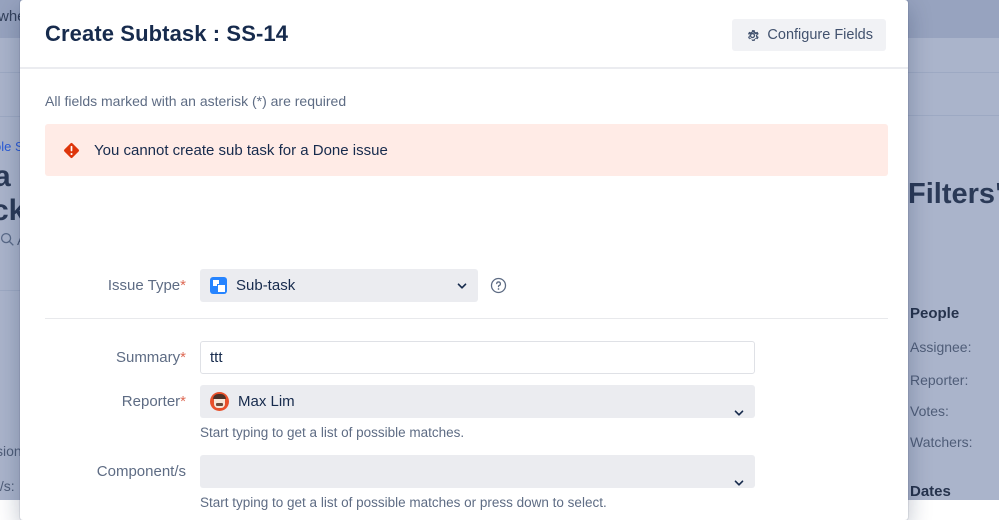 Image resolution: width=999 pixels, height=520 pixels. Describe the element at coordinates (941, 442) in the screenshot. I see `background-watchers-label: Watchers:` at that location.